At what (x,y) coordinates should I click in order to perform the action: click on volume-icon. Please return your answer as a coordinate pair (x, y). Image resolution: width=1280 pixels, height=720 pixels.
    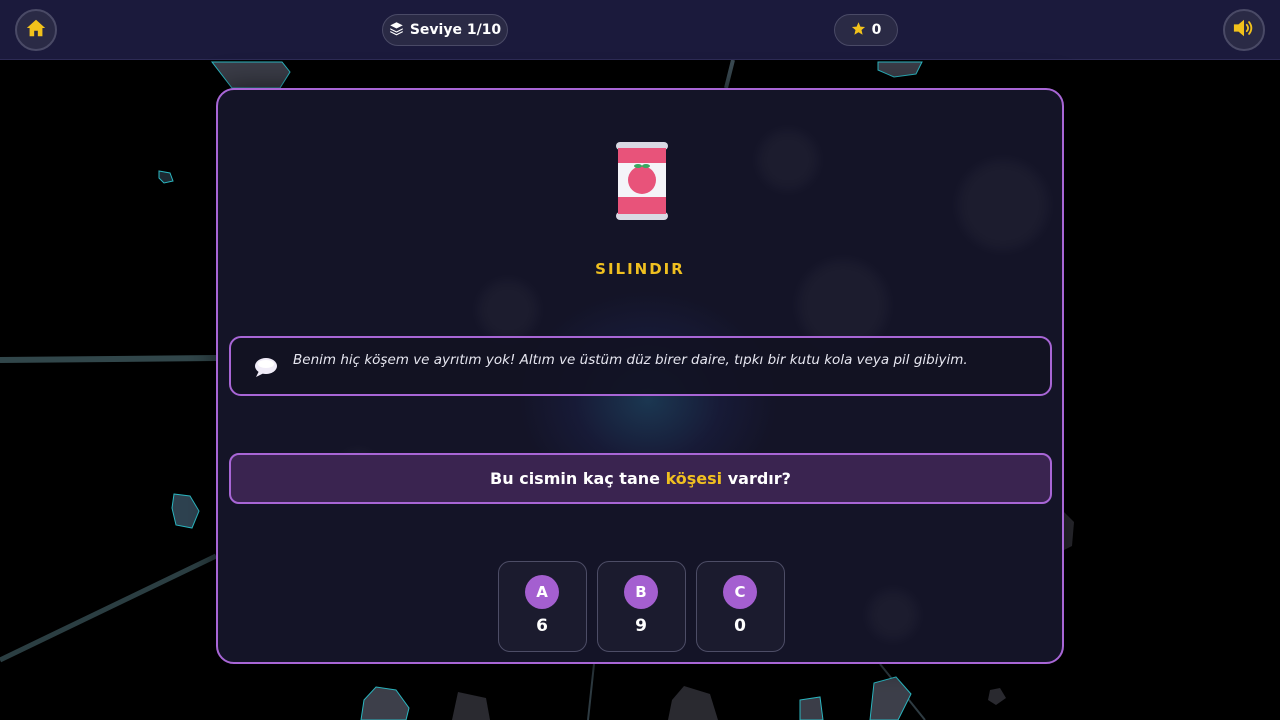
    Looking at the image, I should click on (1244, 30).